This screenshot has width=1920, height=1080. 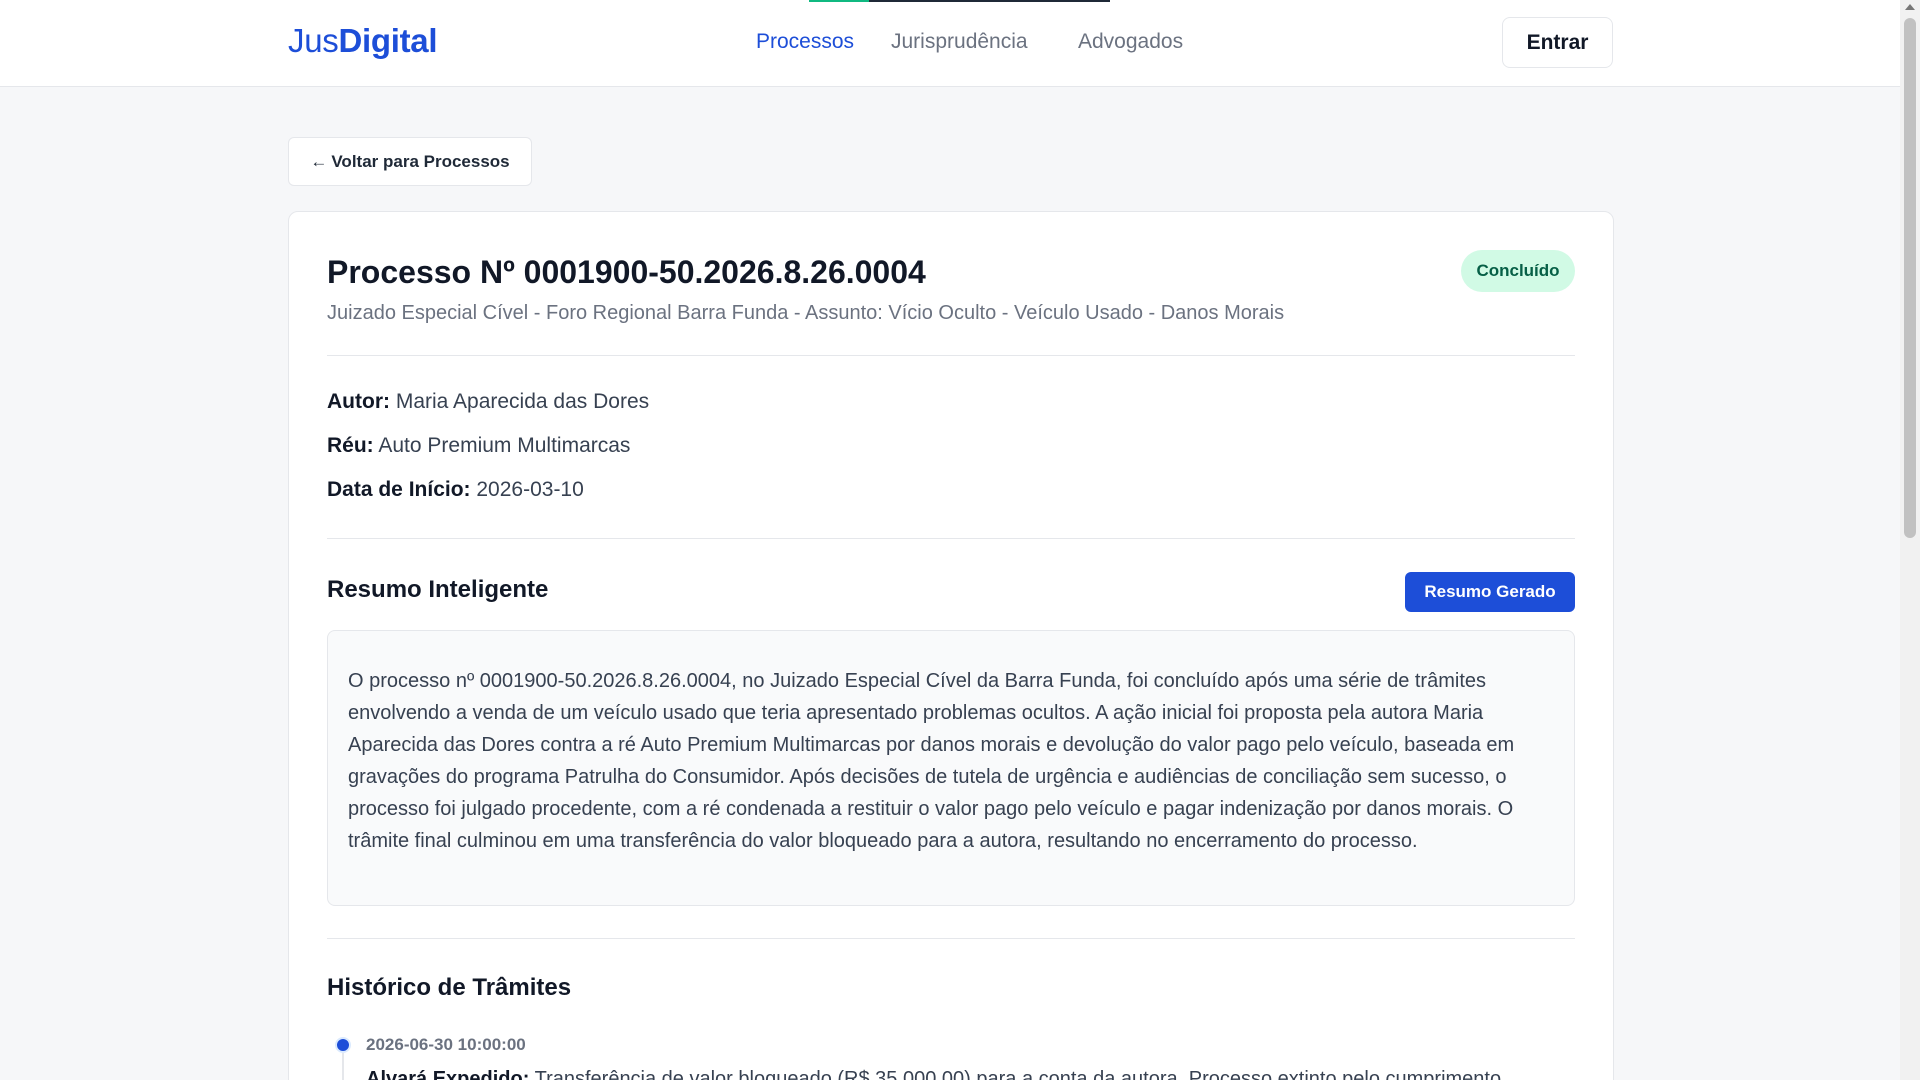 I want to click on start-date-row: Data de Início: 2026-03-10, so click(x=455, y=490).